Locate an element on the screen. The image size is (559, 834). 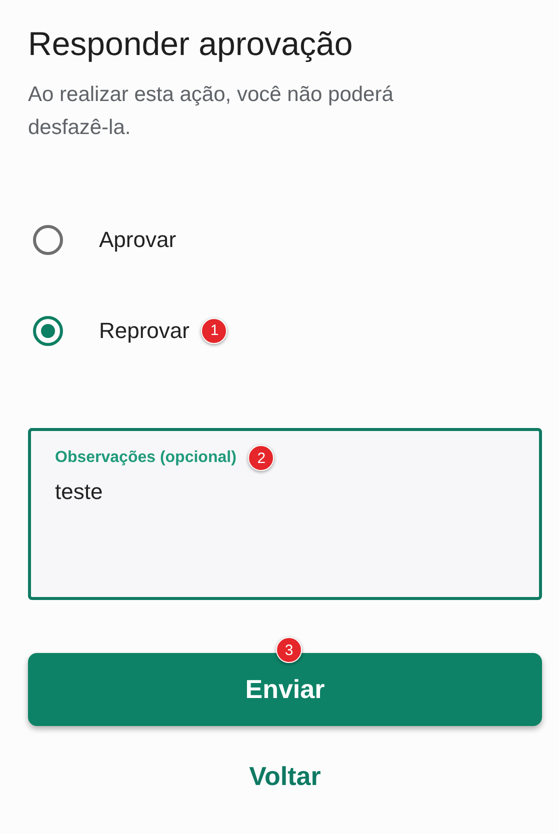
annotation-badge: 2 is located at coordinates (261, 458).